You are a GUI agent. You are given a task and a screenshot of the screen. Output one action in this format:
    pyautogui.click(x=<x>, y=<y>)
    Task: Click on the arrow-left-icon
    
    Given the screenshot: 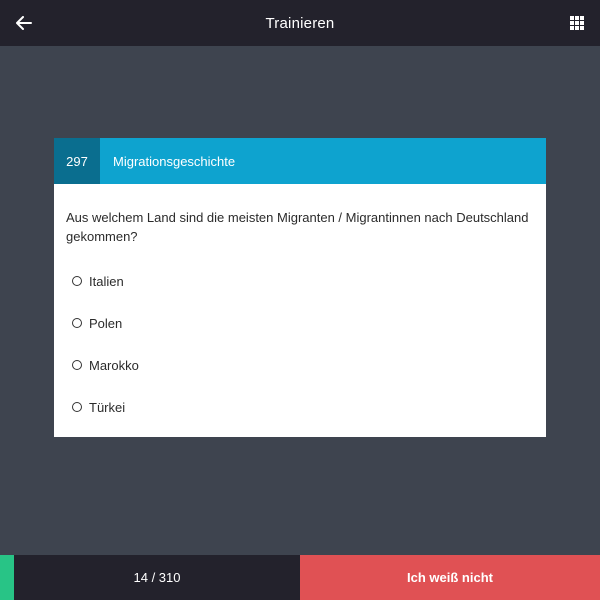 What is the action you would take?
    pyautogui.click(x=24, y=23)
    